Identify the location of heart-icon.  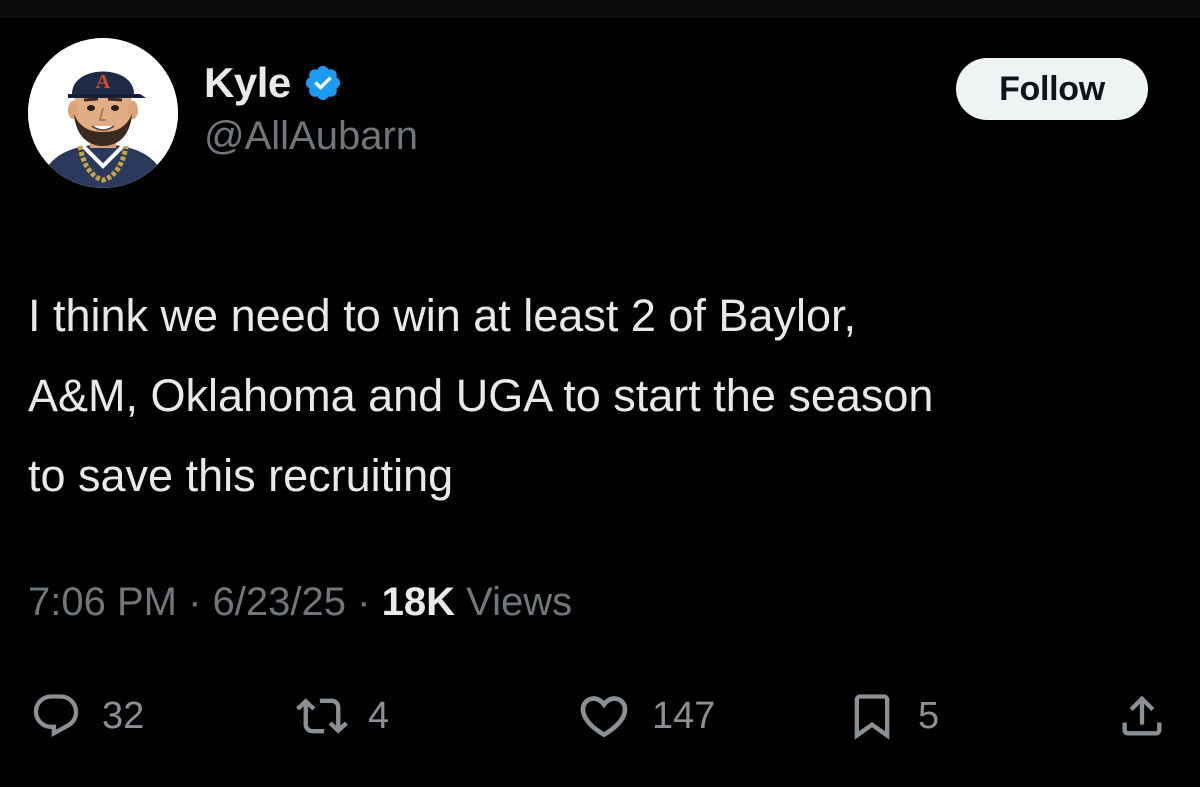
(604, 717).